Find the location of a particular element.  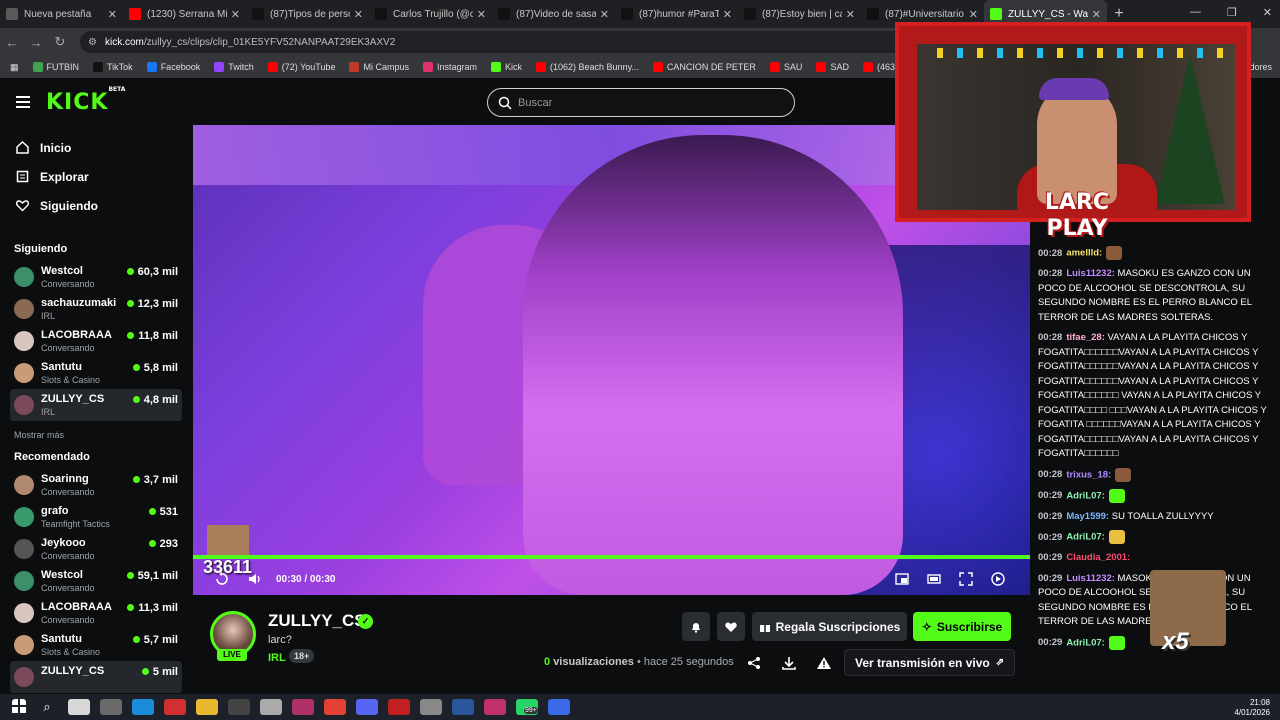

reload-icon: ↻ is located at coordinates (60, 42).